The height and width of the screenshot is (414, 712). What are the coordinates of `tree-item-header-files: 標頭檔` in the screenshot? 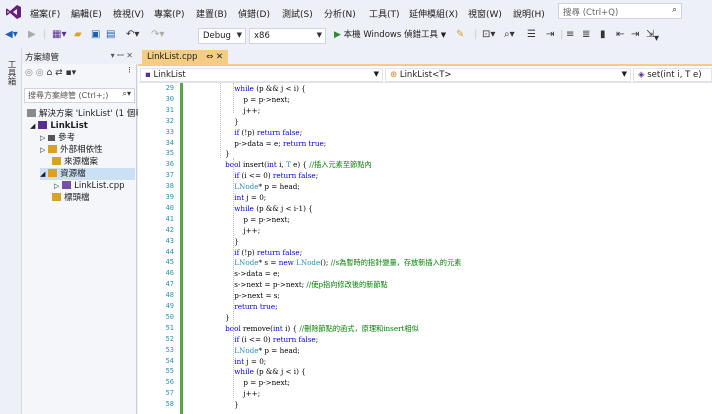 It's located at (71, 198).